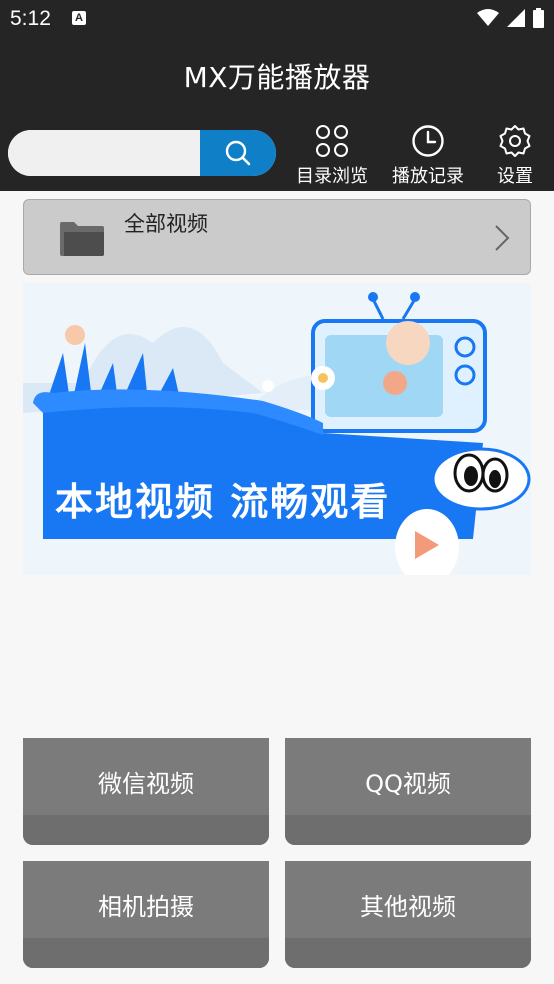 The width and height of the screenshot is (554, 984). Describe the element at coordinates (408, 907) in the screenshot. I see `category-label: 其他视频` at that location.